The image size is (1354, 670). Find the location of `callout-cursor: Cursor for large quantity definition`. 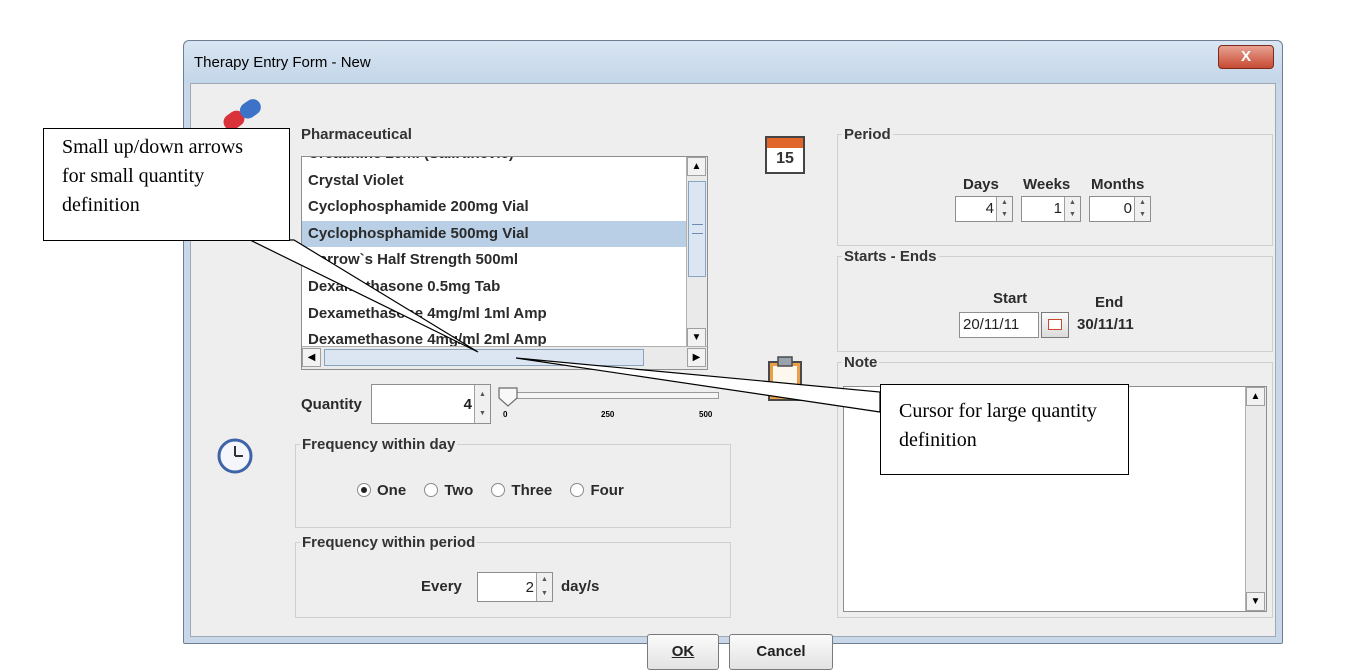

callout-cursor: Cursor for large quantity definition is located at coordinates (1004, 429).